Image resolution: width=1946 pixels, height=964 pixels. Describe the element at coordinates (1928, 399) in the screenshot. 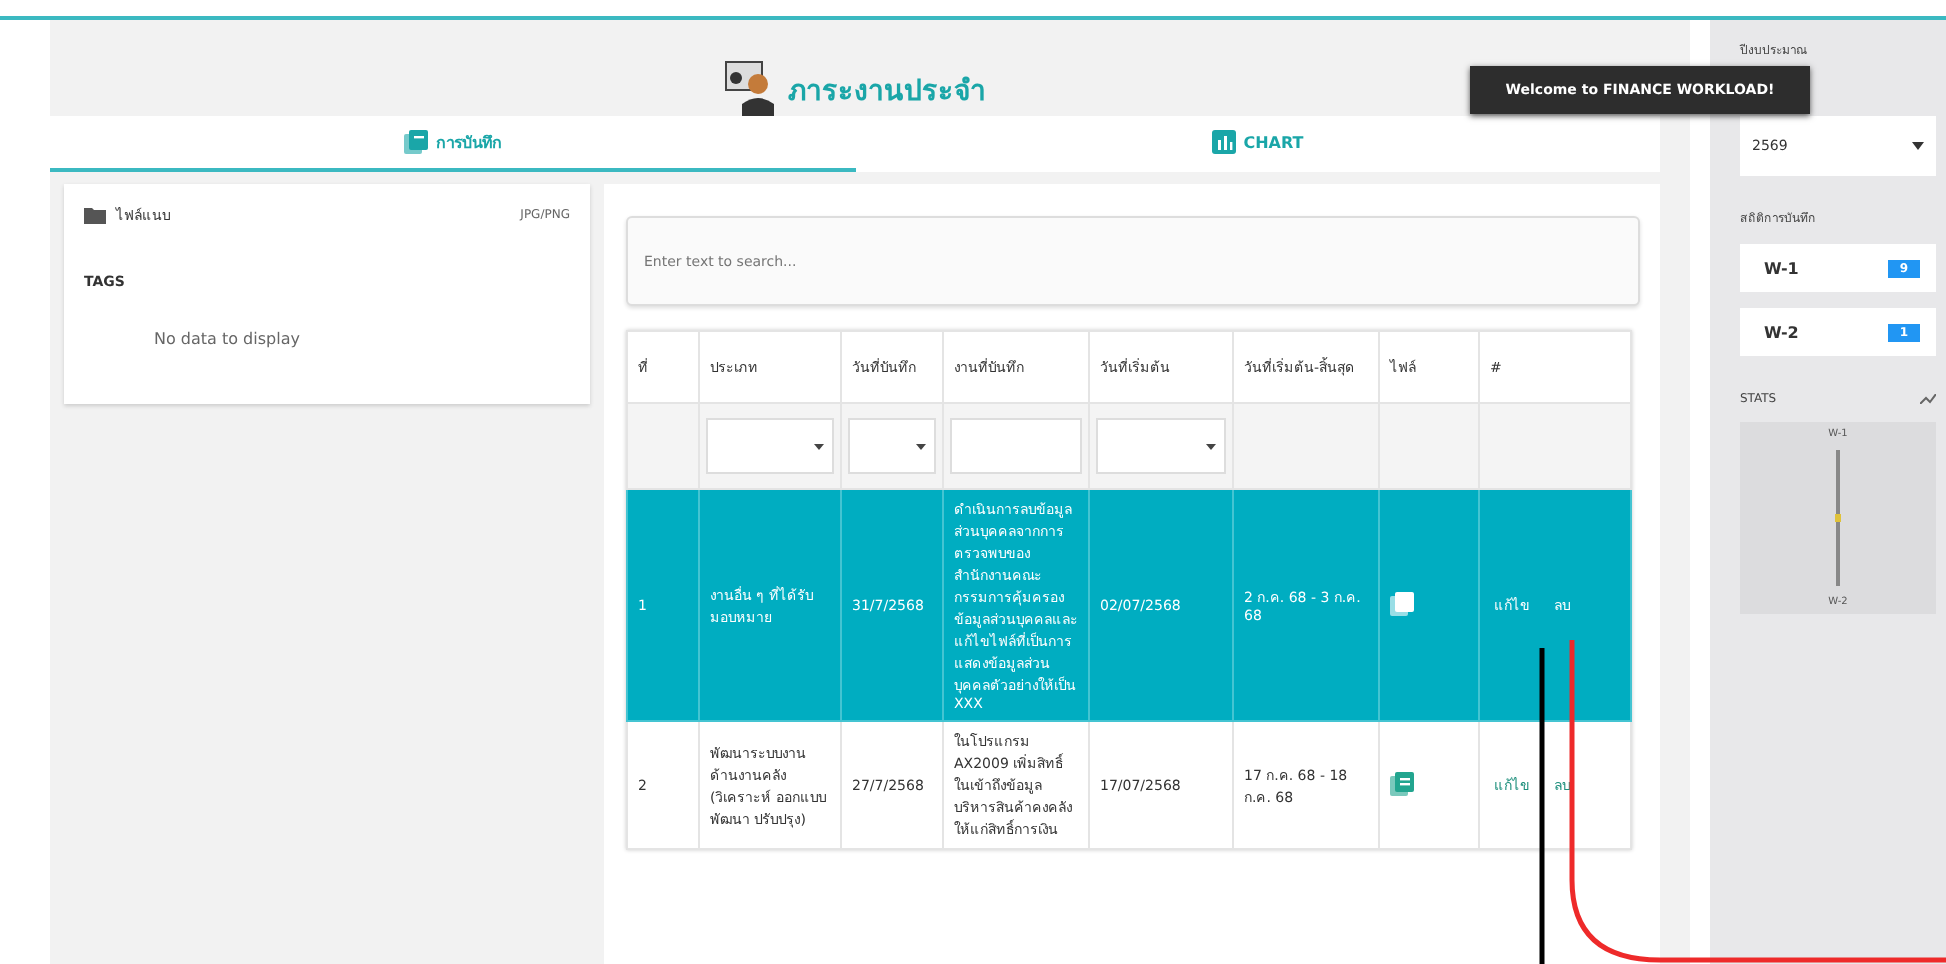

I see `trend-icon` at that location.